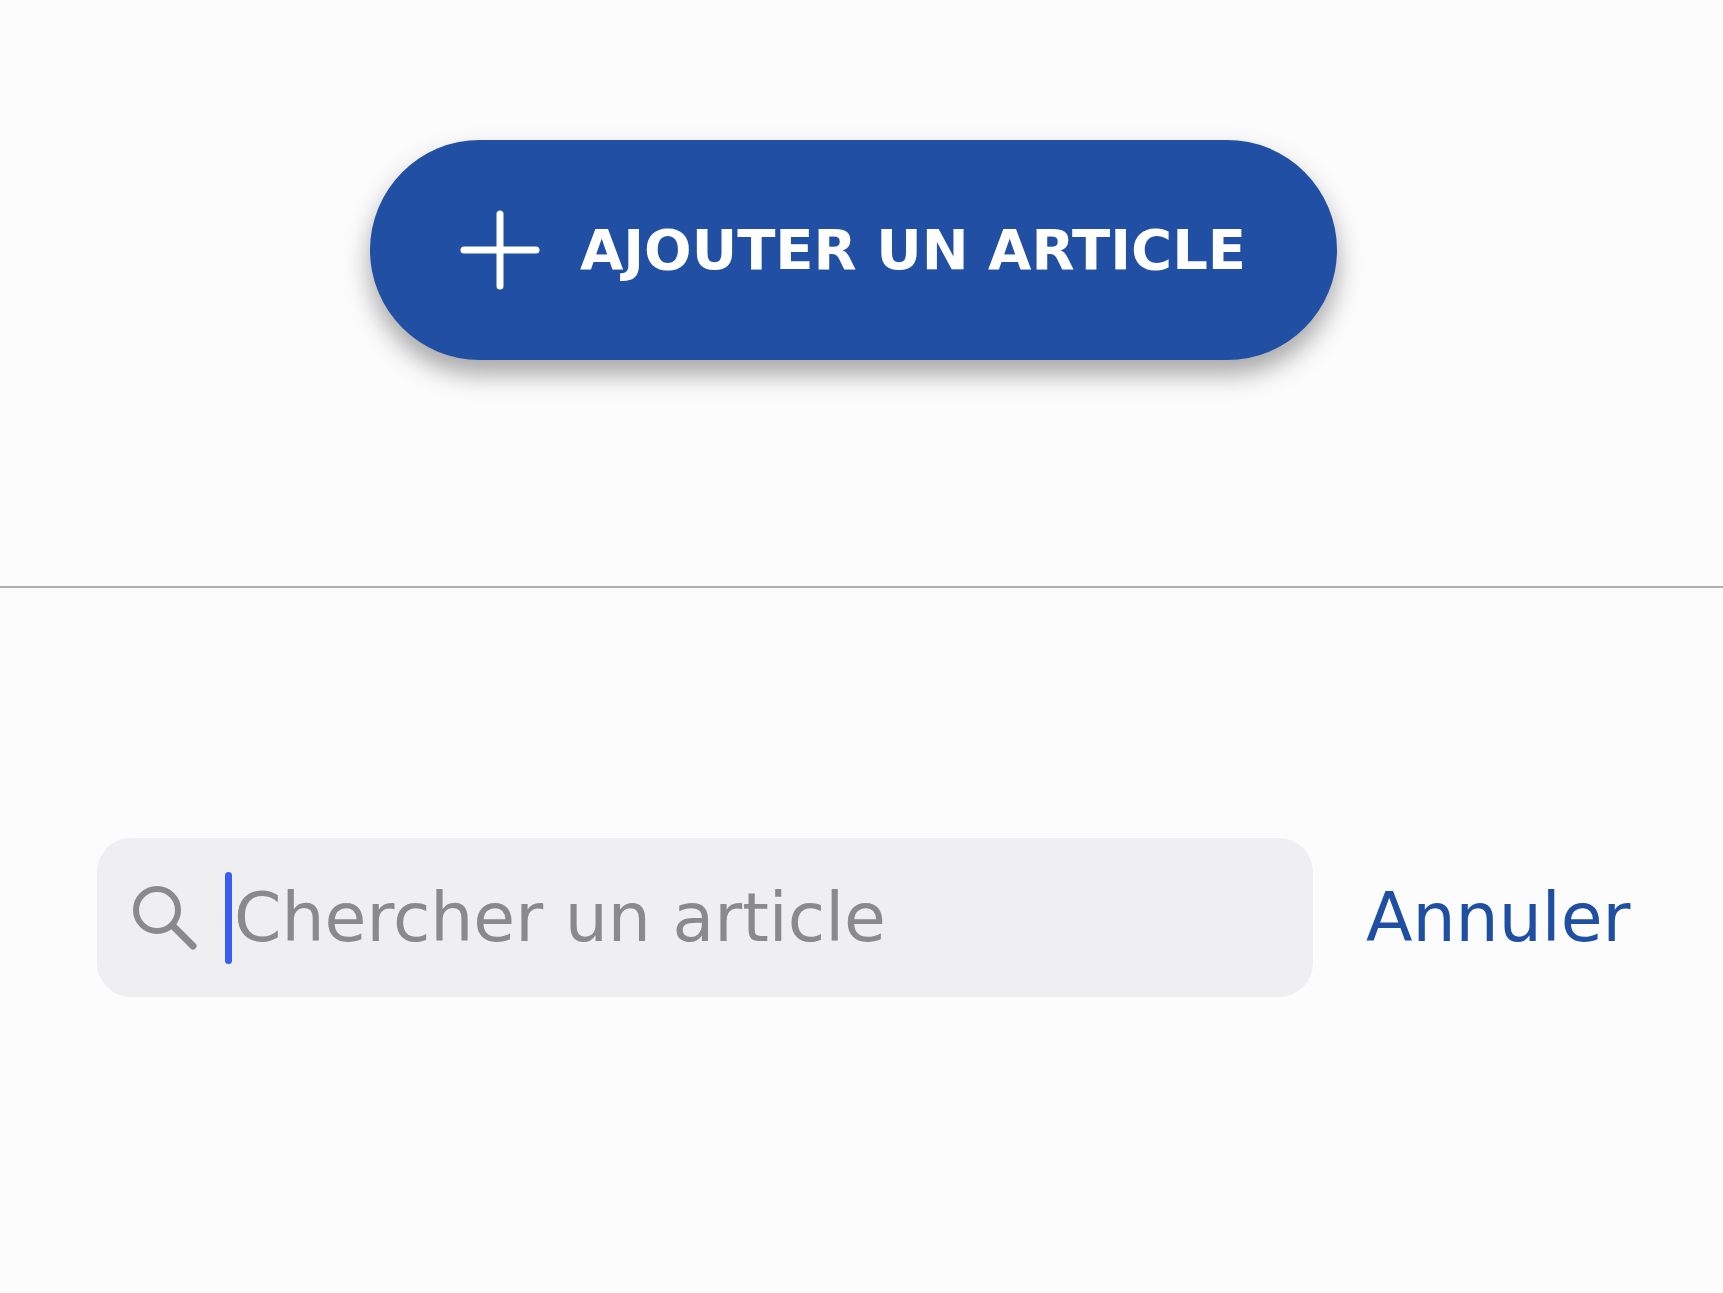  What do you see at coordinates (499, 250) in the screenshot?
I see `plus-icon` at bounding box center [499, 250].